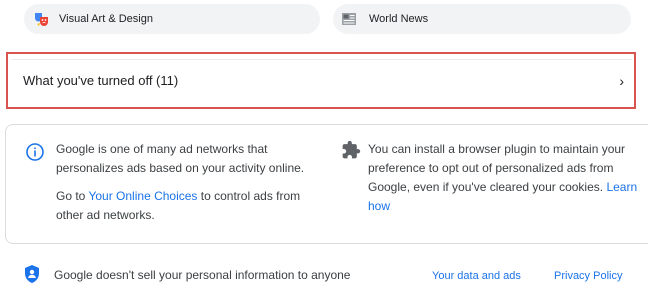 The width and height of the screenshot is (648, 304). What do you see at coordinates (351, 150) in the screenshot?
I see `puzzle-icon` at bounding box center [351, 150].